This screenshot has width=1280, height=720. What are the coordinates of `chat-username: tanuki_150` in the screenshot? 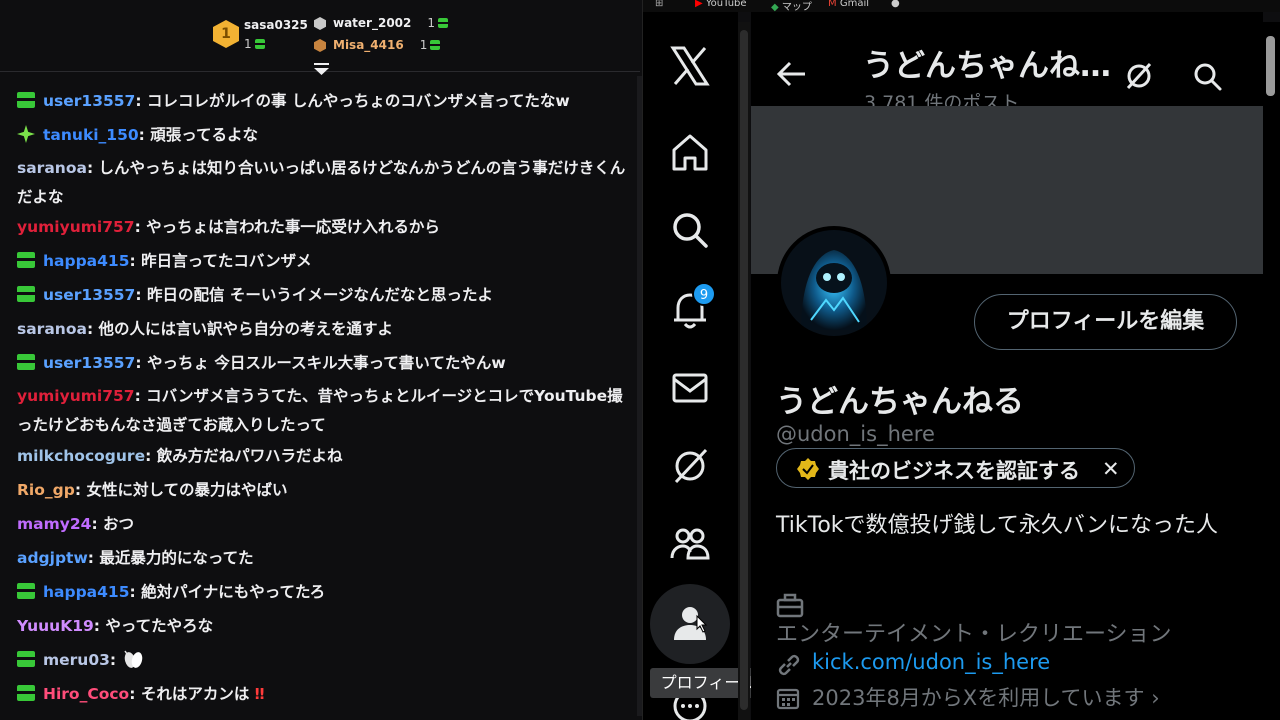 It's located at (91, 135).